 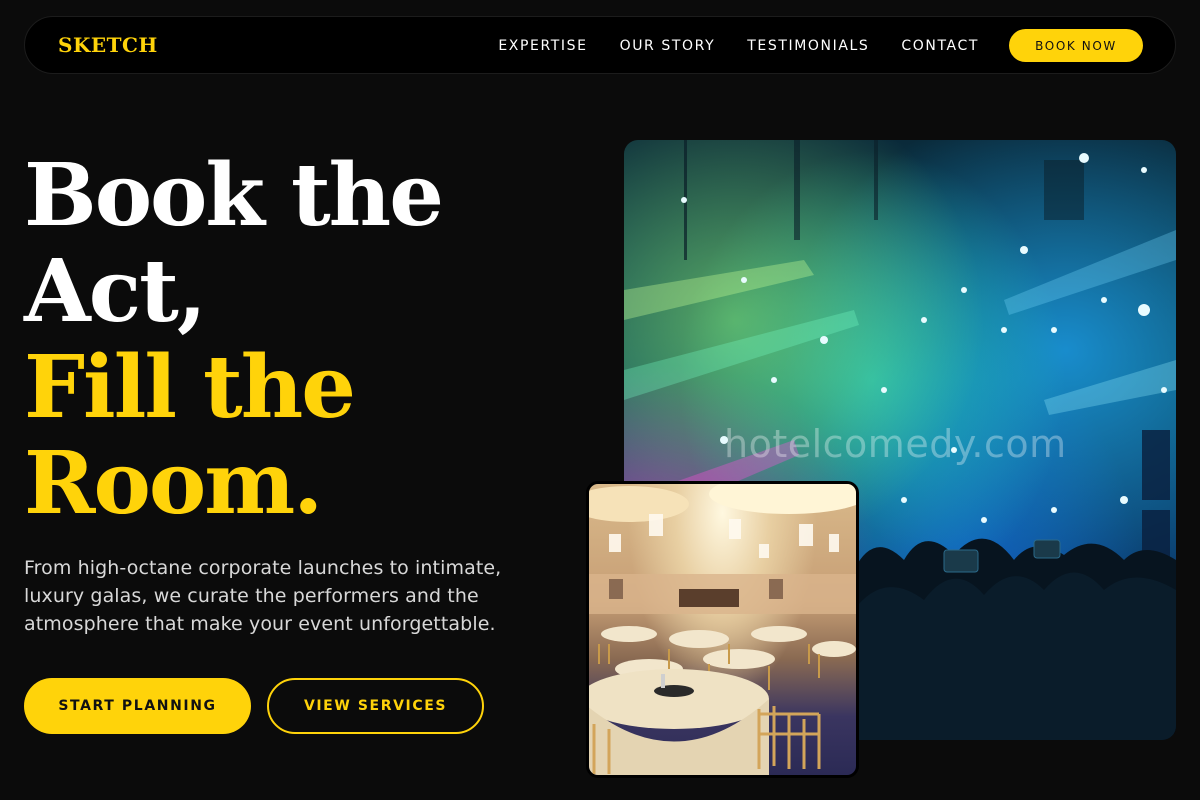 I want to click on headline-accent-line-1: Fill the, so click(x=190, y=387).